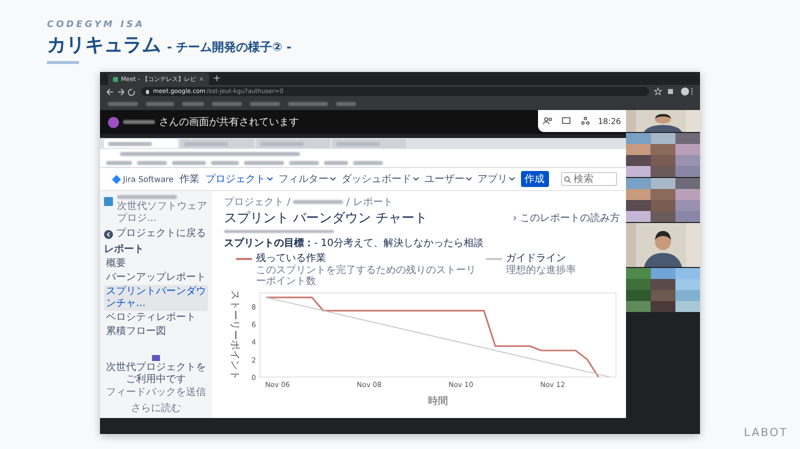  Describe the element at coordinates (156, 374) in the screenshot. I see `footer-text: 次世代プロジェクトをご利用中です` at that location.